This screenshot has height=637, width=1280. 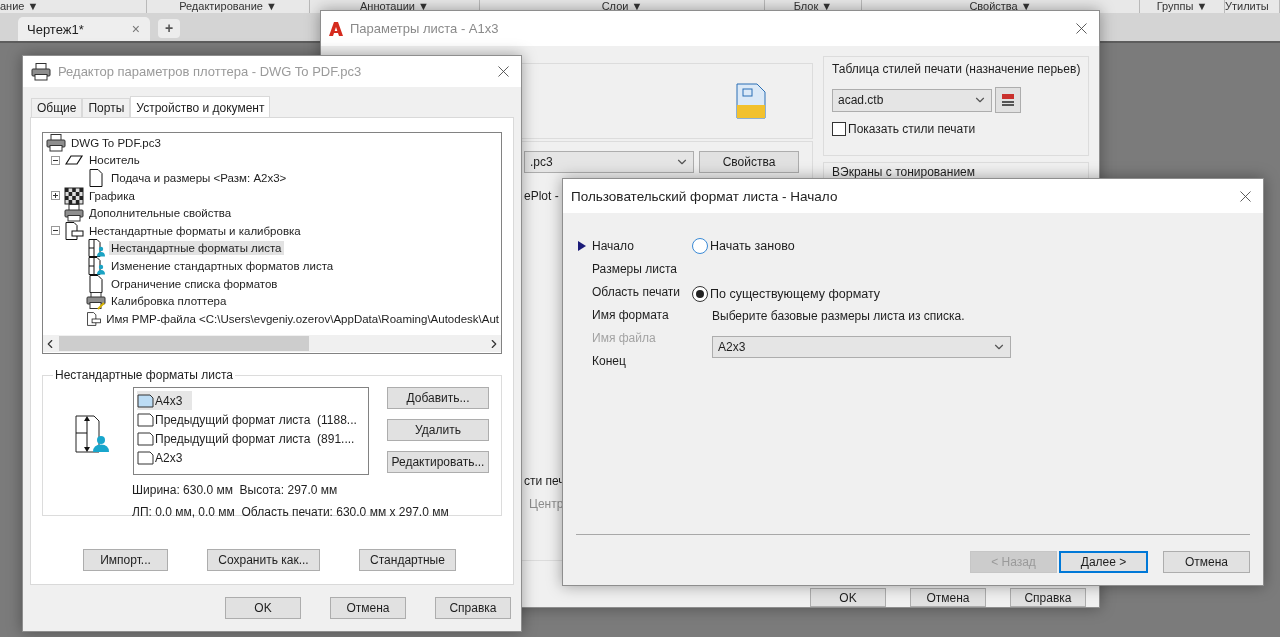 I want to click on wizard-button: Далее >, so click(x=1103, y=562).